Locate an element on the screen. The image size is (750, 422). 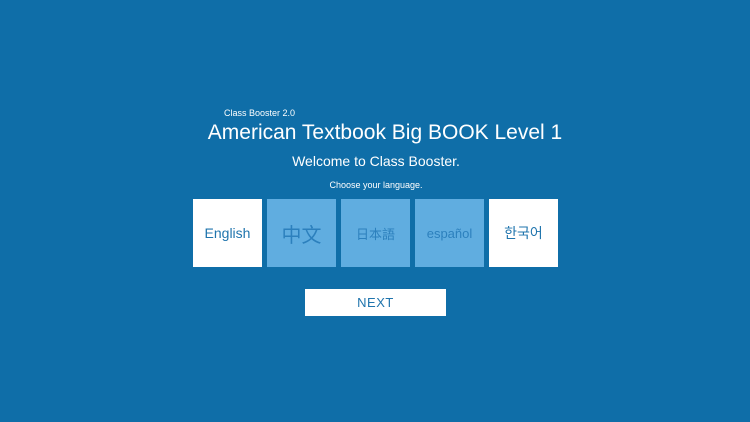
language-prompt: Choose your language. is located at coordinates (376, 185).